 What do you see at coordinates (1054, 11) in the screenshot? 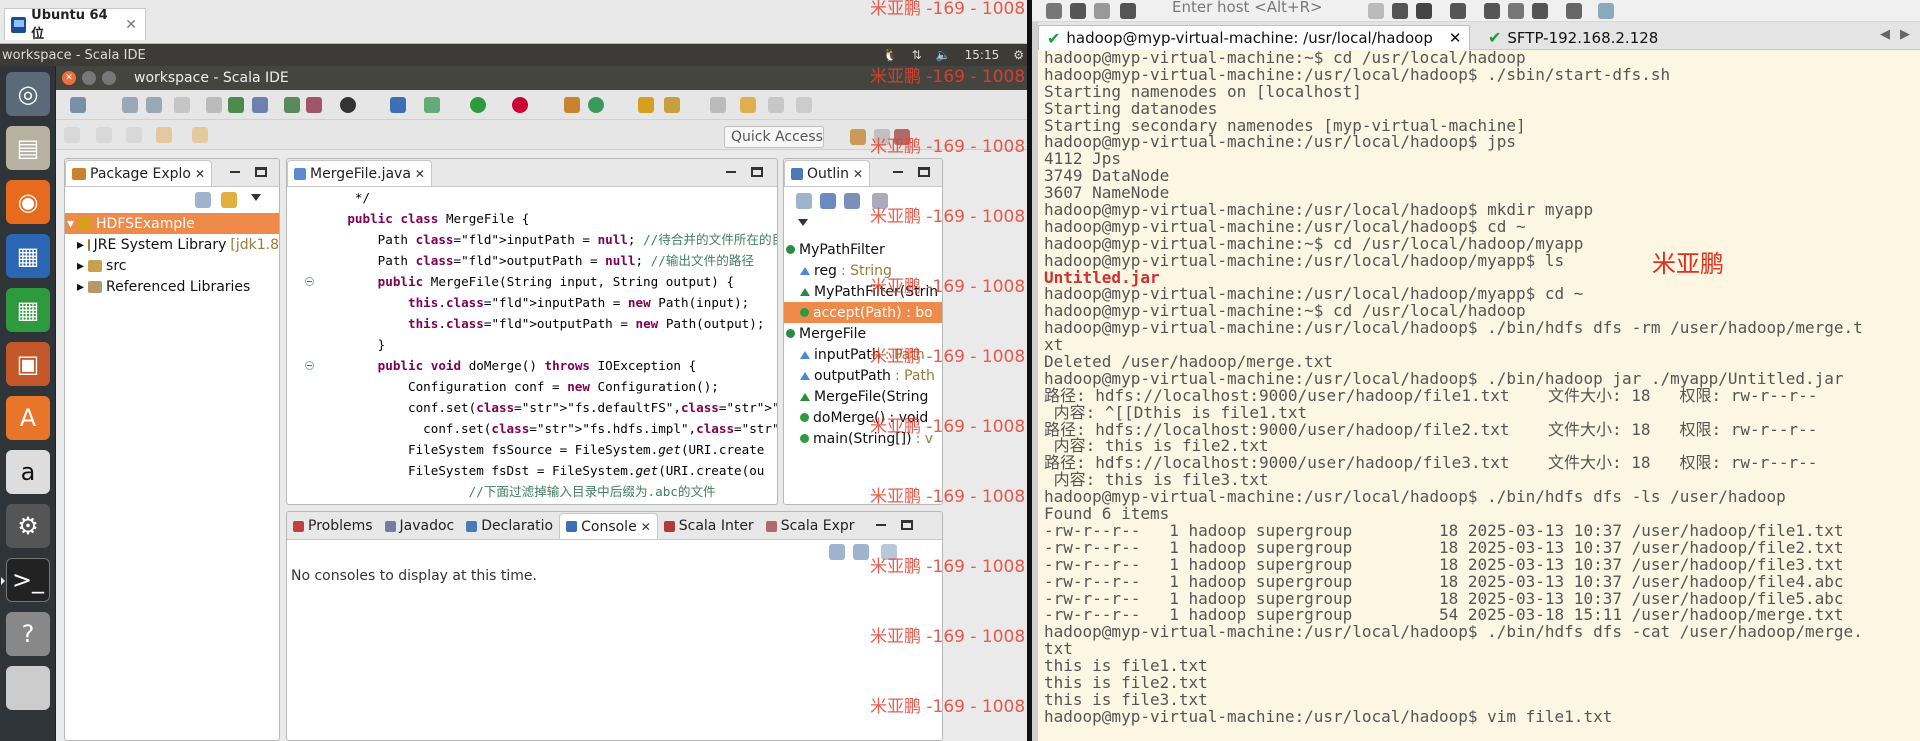
I see `settings-icon` at bounding box center [1054, 11].